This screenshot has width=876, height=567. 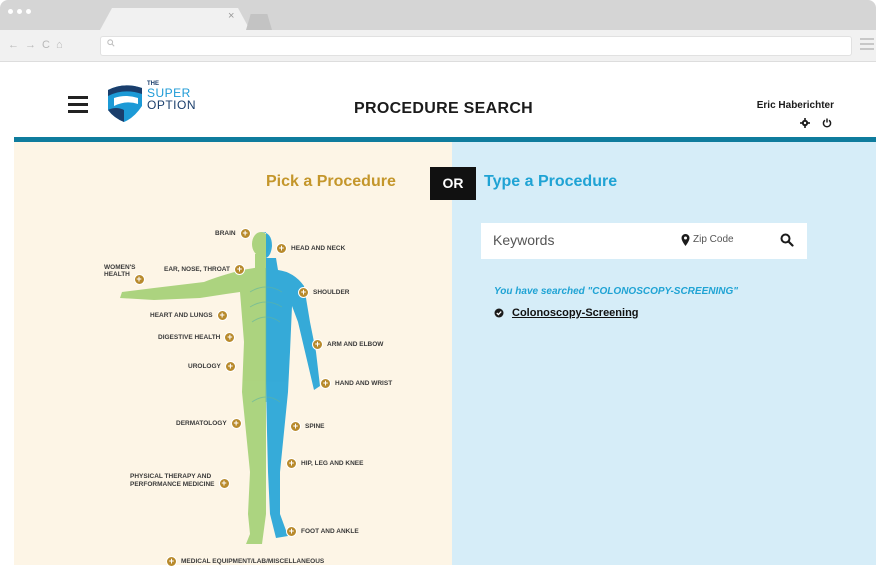 What do you see at coordinates (125, 103) in the screenshot?
I see `logo-mark-icon` at bounding box center [125, 103].